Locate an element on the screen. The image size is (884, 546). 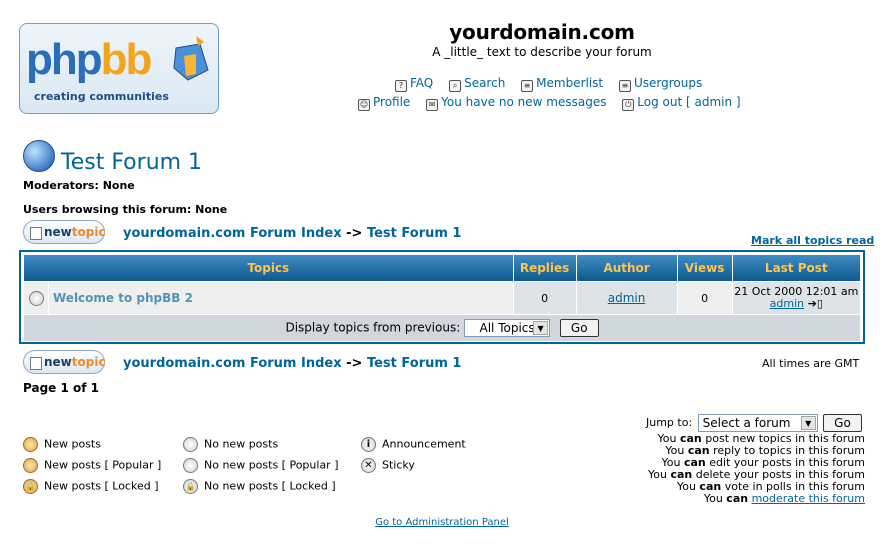
folder-locked-icon is located at coordinates (190, 486).